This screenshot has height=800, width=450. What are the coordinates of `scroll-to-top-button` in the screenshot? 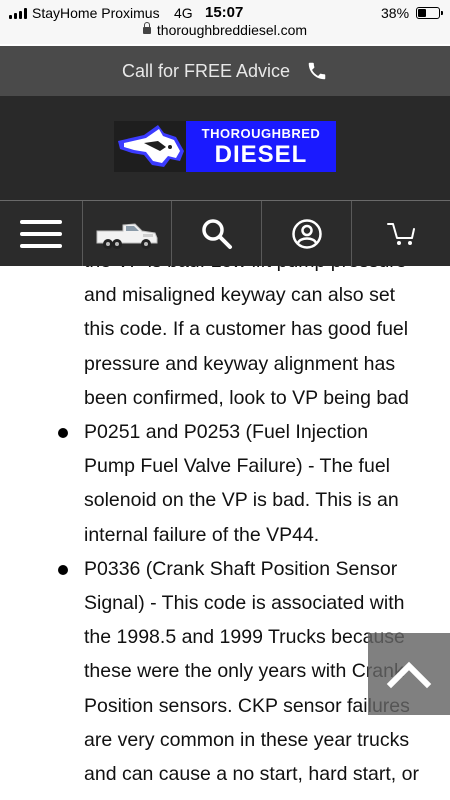 It's located at (409, 674).